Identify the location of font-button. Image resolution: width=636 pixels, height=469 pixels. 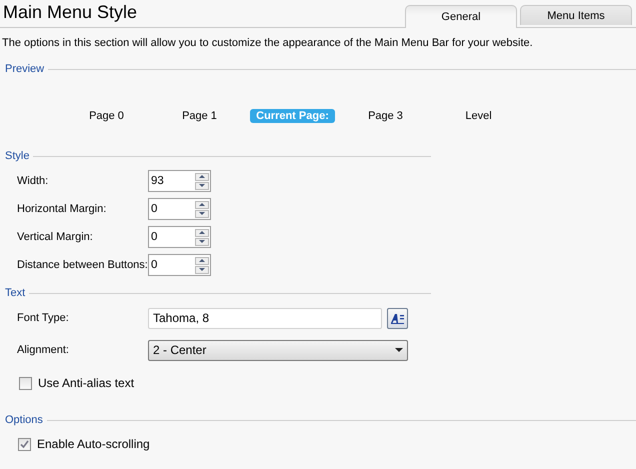
(397, 318).